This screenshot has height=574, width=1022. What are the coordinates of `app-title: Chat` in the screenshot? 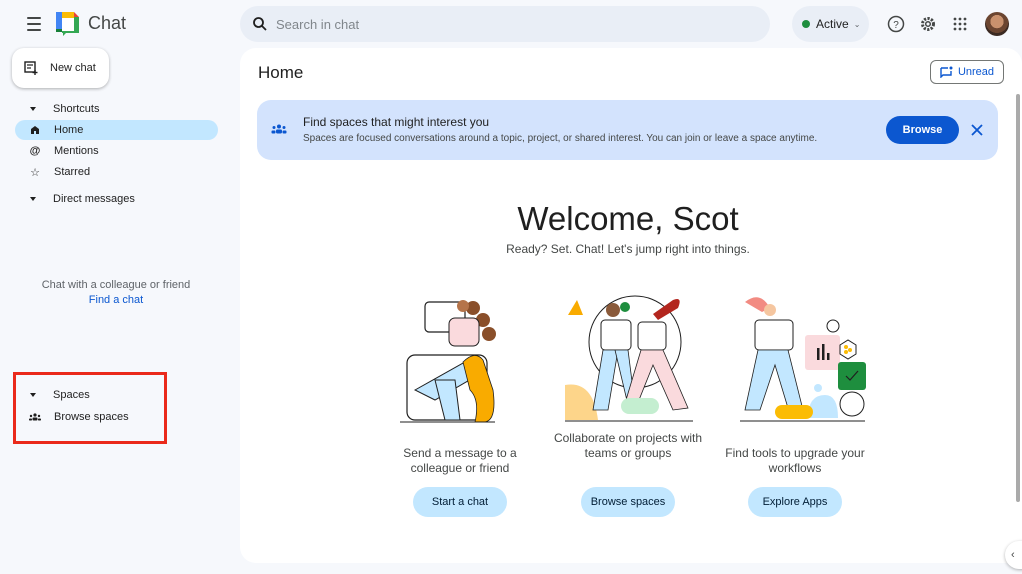 It's located at (107, 23).